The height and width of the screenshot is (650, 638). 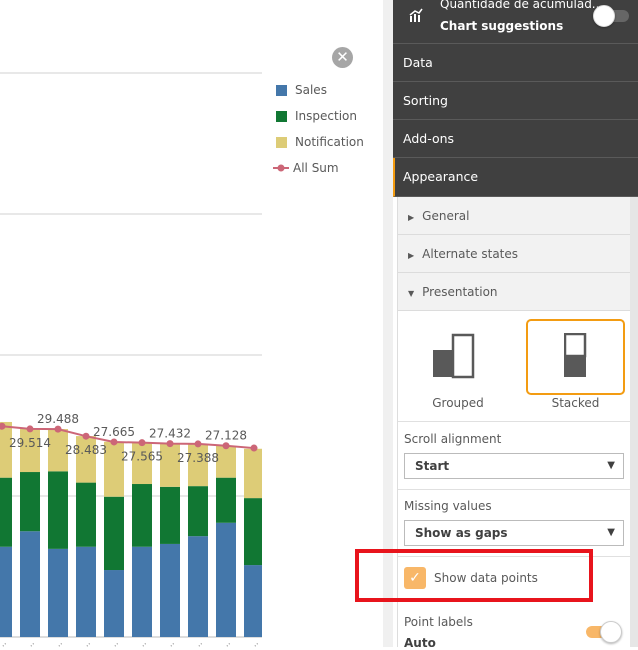 I want to click on stacked-option, so click(x=575, y=357).